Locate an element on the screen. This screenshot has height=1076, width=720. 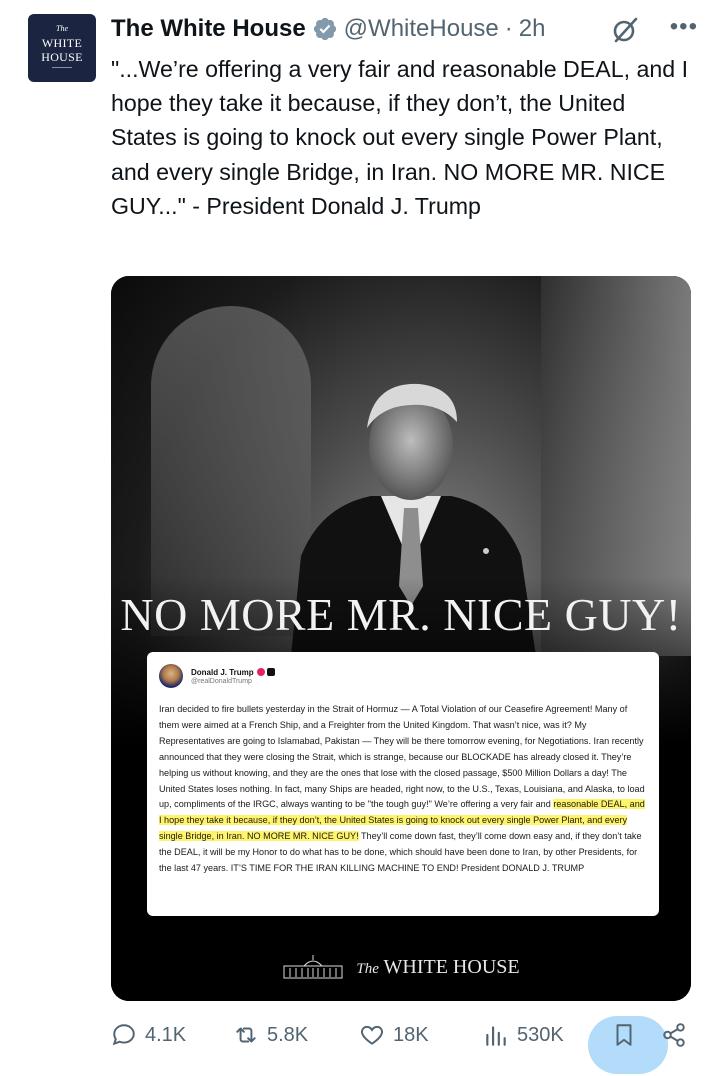
card-badge-icon is located at coordinates (260, 672).